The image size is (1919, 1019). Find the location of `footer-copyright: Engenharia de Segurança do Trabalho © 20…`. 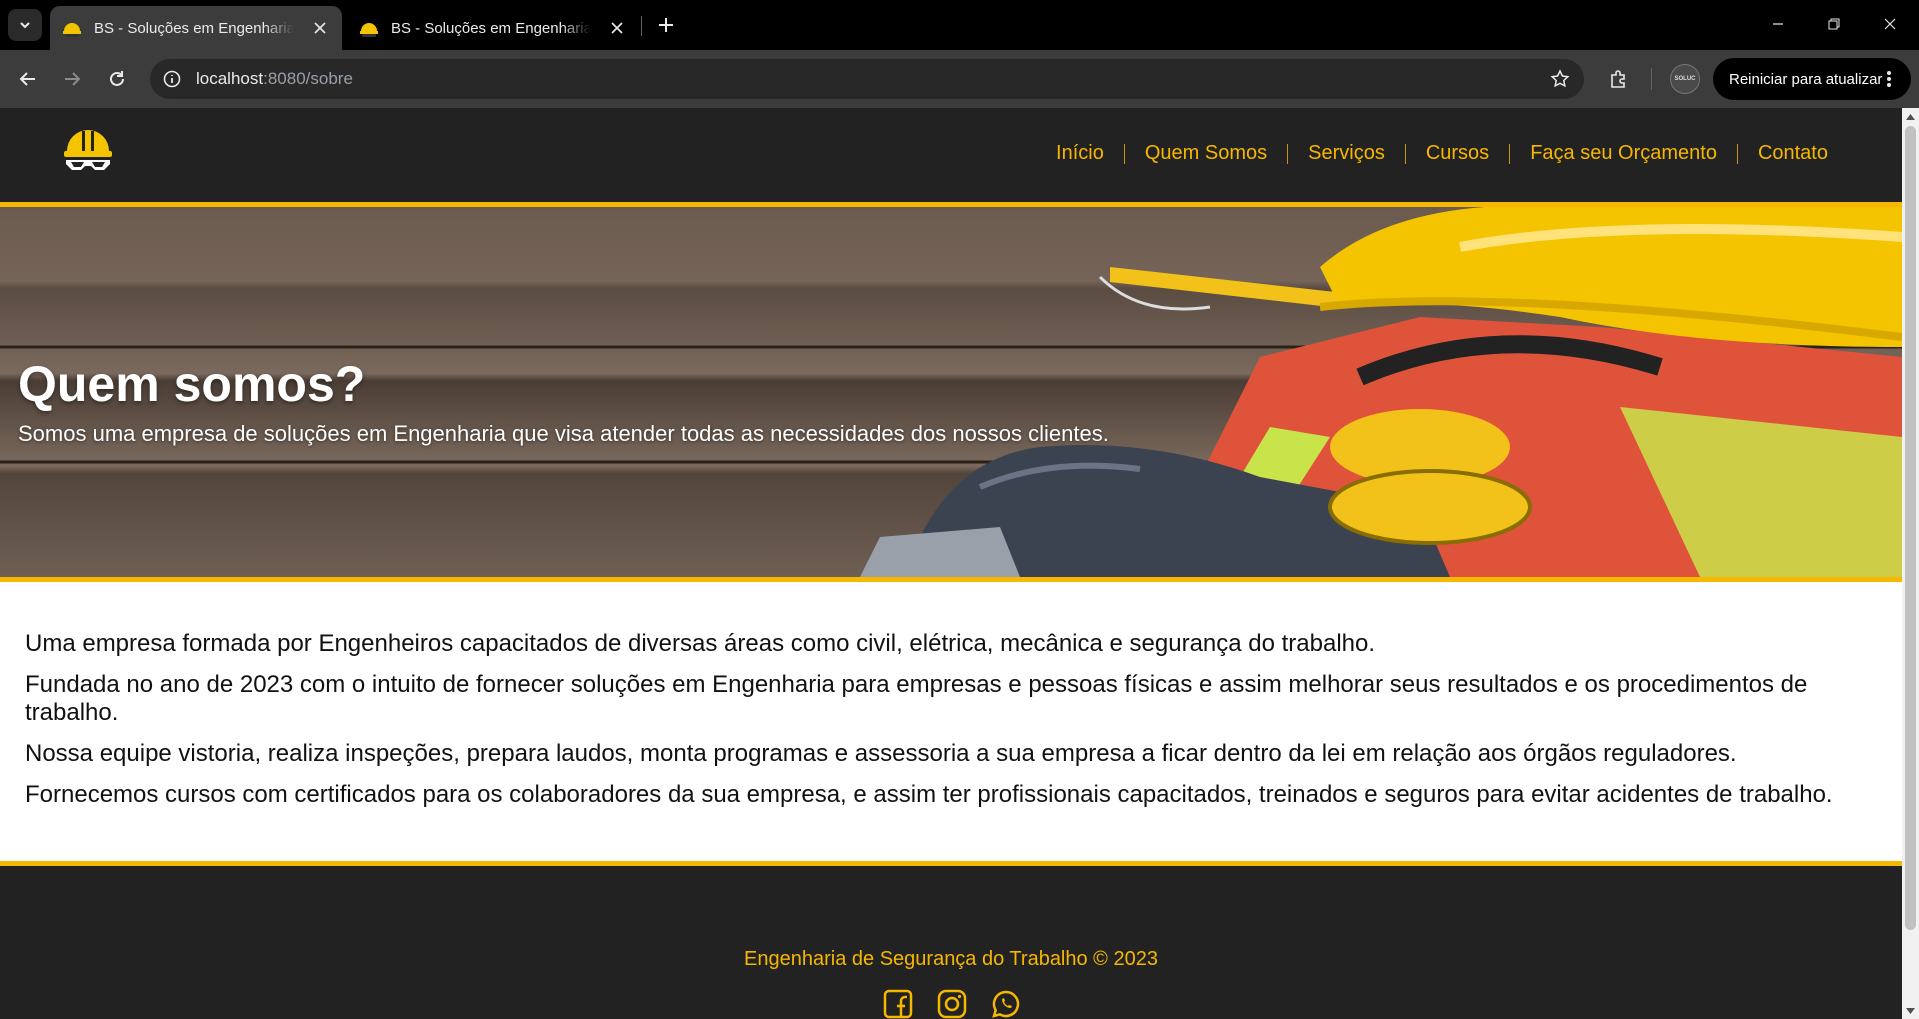

footer-copyright: Engenharia de Segurança do Trabalho © 20… is located at coordinates (951, 959).